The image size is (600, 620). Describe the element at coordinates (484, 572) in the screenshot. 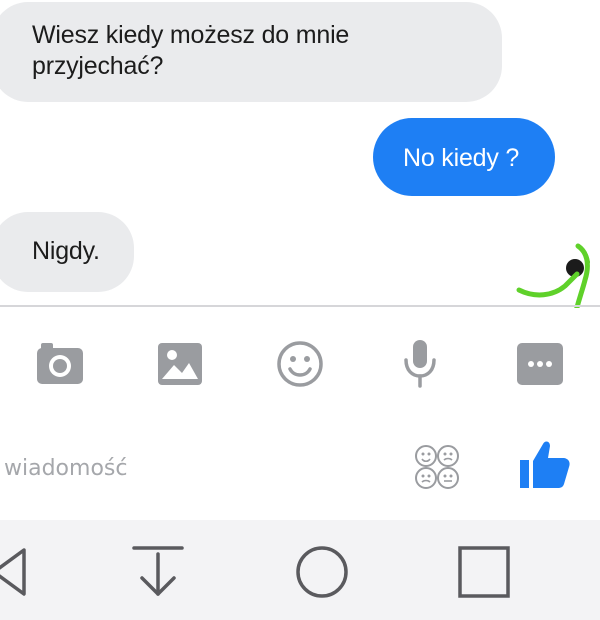

I see `recents-icon` at that location.